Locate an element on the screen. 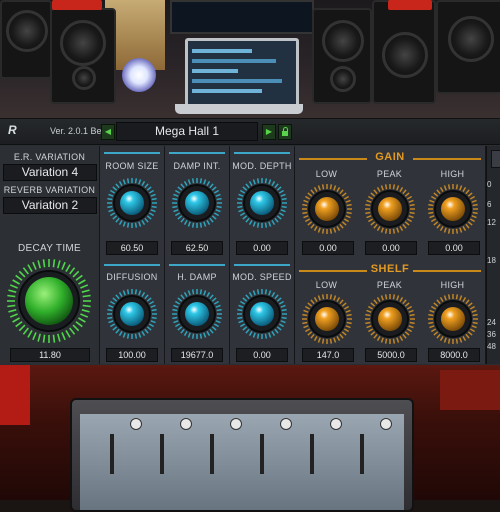  meter-tick: 48 is located at coordinates (491, 346).